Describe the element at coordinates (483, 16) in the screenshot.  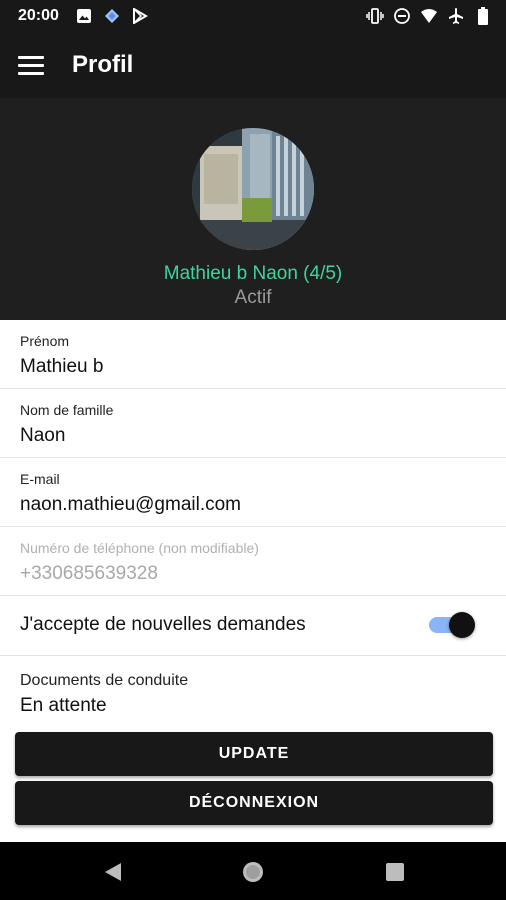
I see `battery-icon` at that location.